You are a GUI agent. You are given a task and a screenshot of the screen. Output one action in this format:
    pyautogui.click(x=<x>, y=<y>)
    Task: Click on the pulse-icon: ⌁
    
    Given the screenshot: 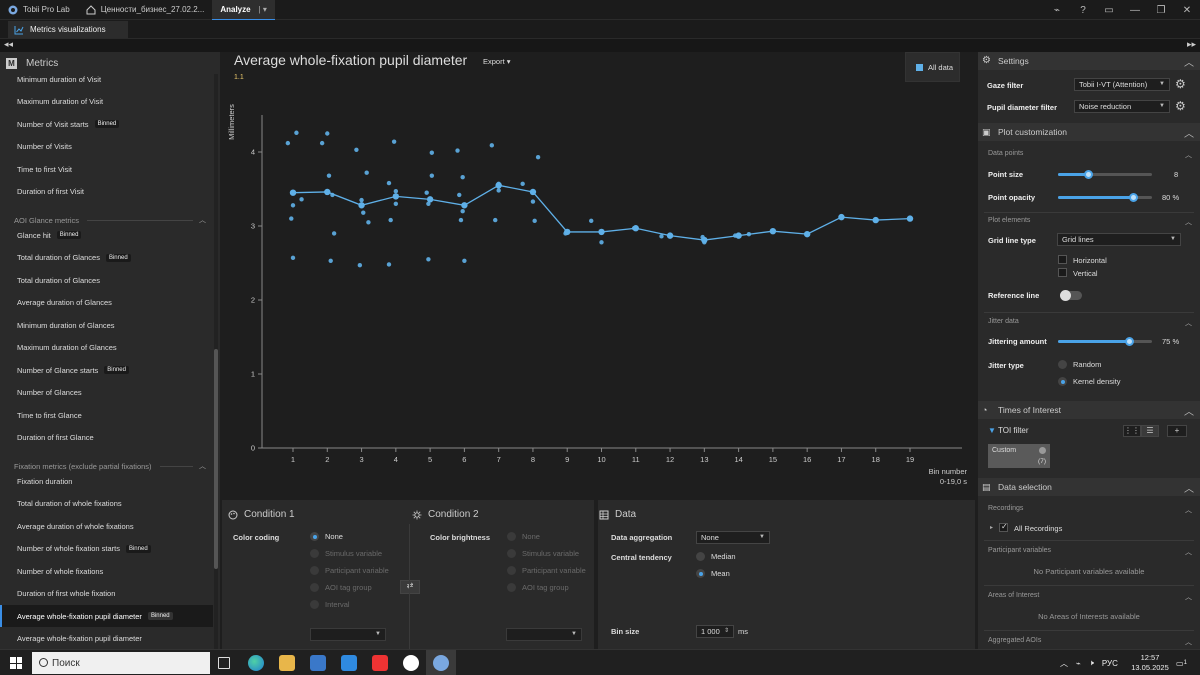 What is the action you would take?
    pyautogui.click(x=1057, y=10)
    